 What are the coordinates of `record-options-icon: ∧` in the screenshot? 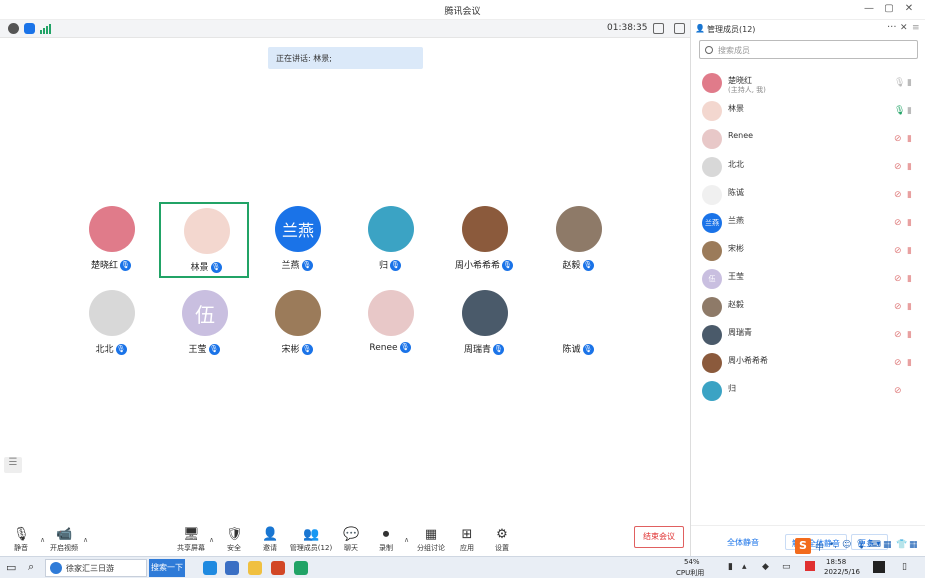 It's located at (406, 540).